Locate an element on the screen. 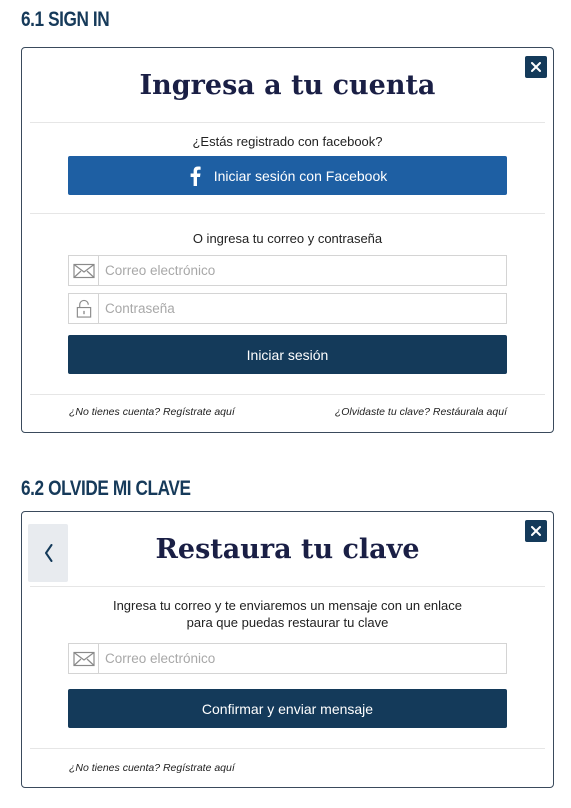 This screenshot has height=808, width=571. facebook-icon is located at coordinates (195, 176).